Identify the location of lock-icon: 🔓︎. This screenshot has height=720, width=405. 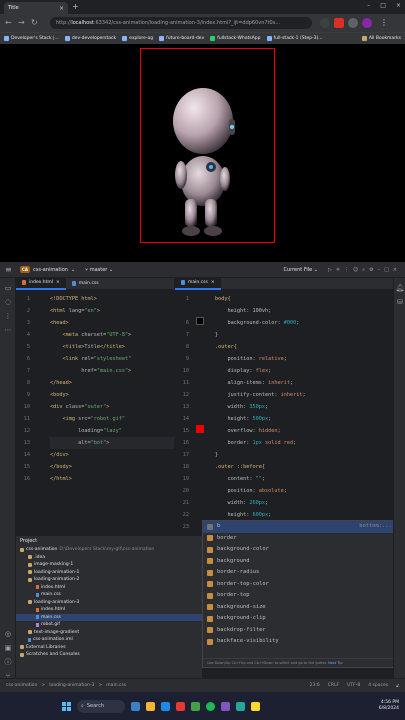
(397, 686).